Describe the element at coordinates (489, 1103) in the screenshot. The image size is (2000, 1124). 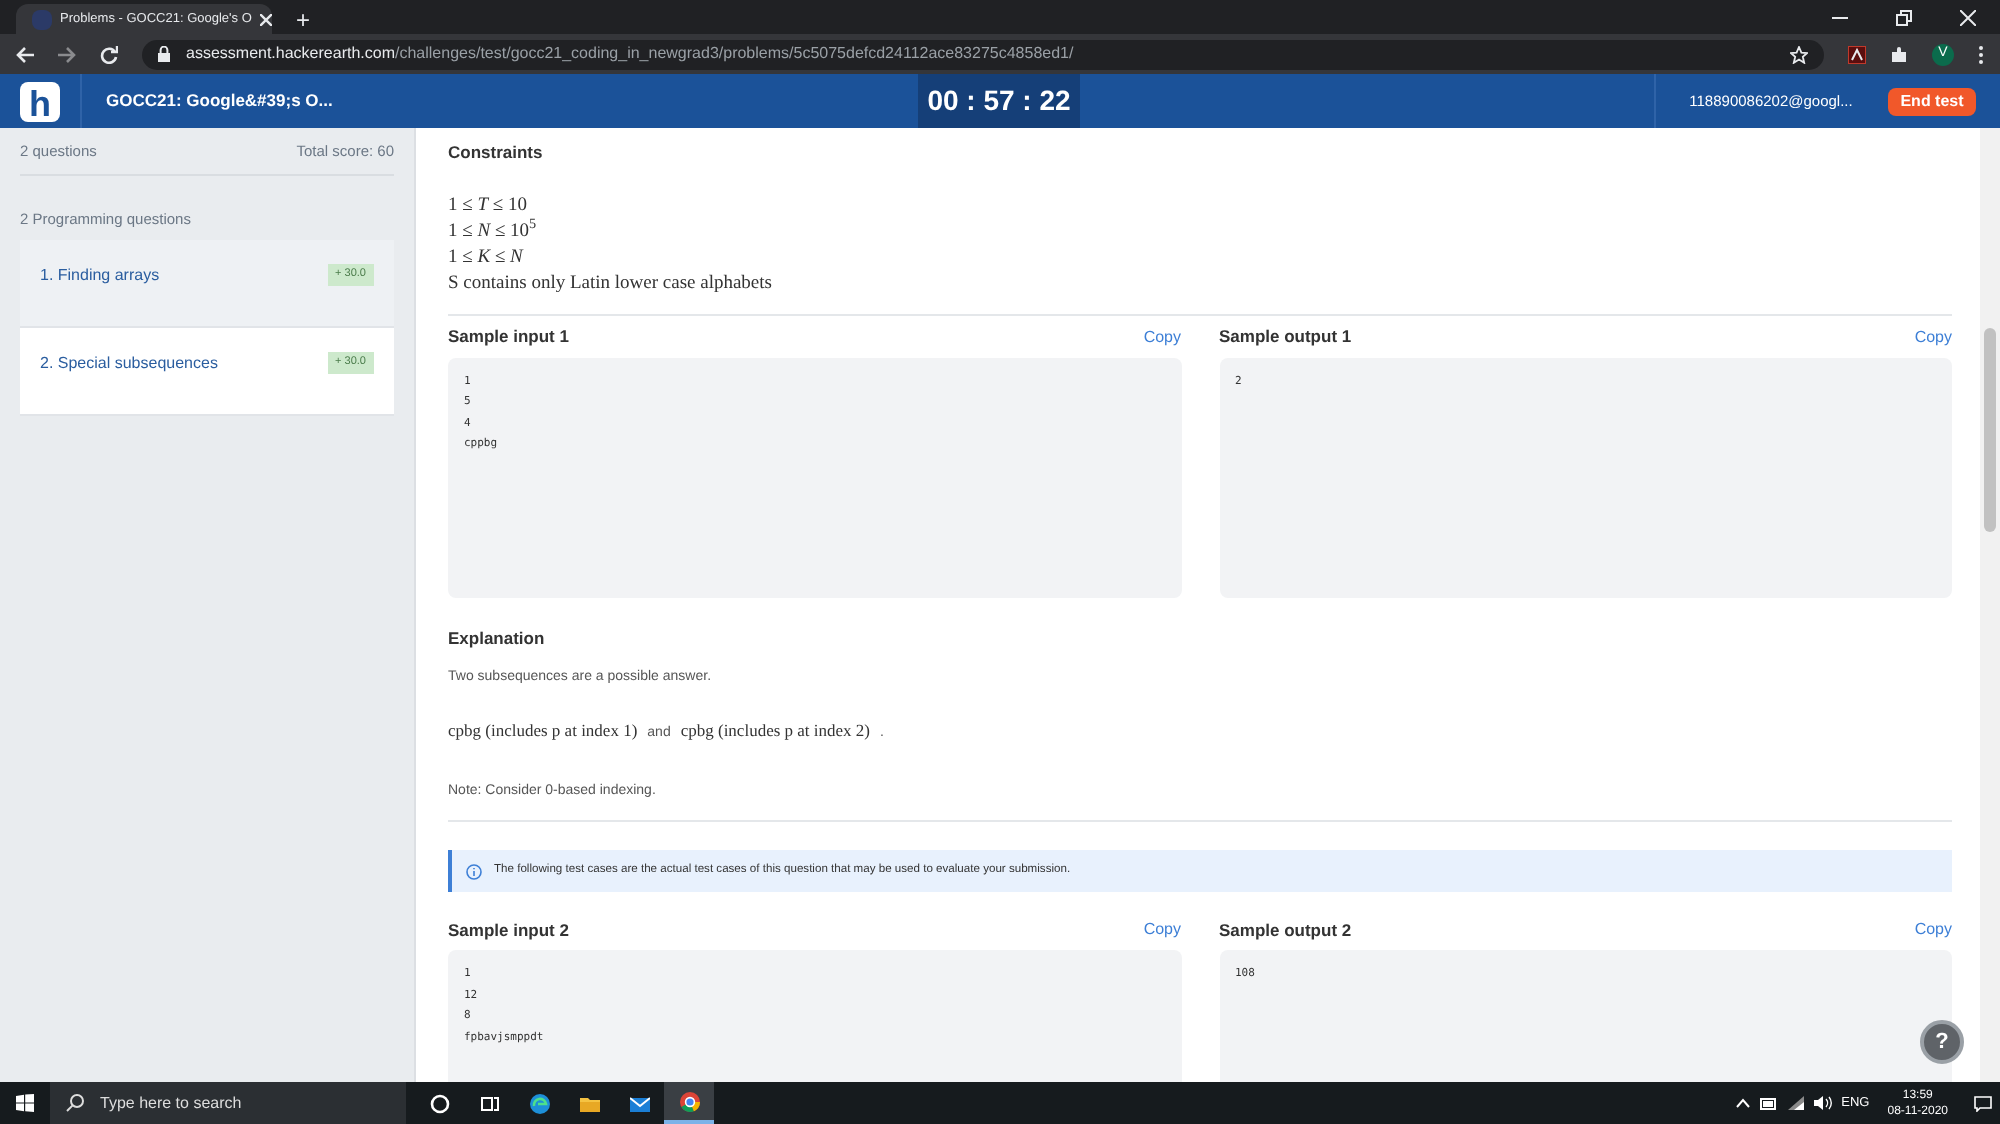
I see `task-view-icon` at that location.